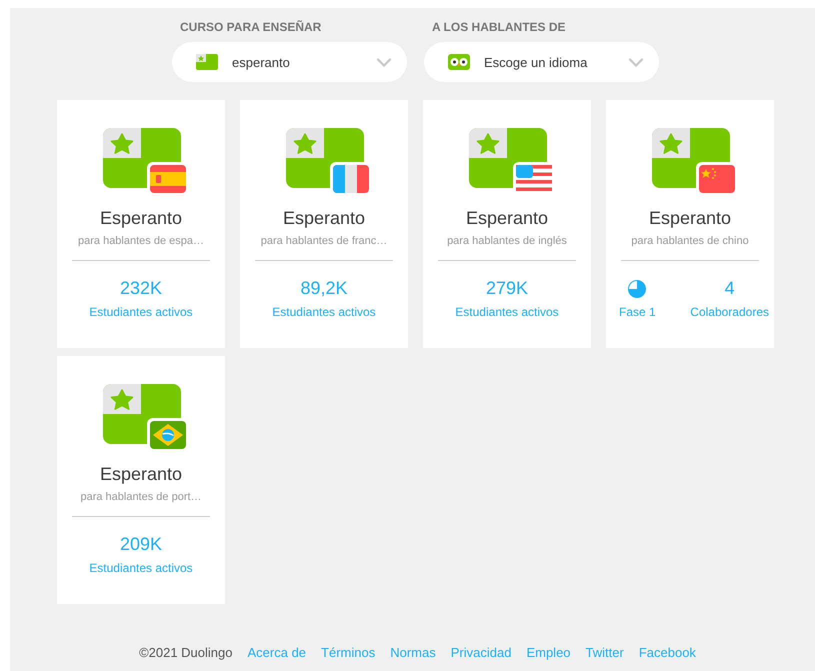 The height and width of the screenshot is (671, 815). What do you see at coordinates (507, 289) in the screenshot?
I see `learner-count: 279K` at bounding box center [507, 289].